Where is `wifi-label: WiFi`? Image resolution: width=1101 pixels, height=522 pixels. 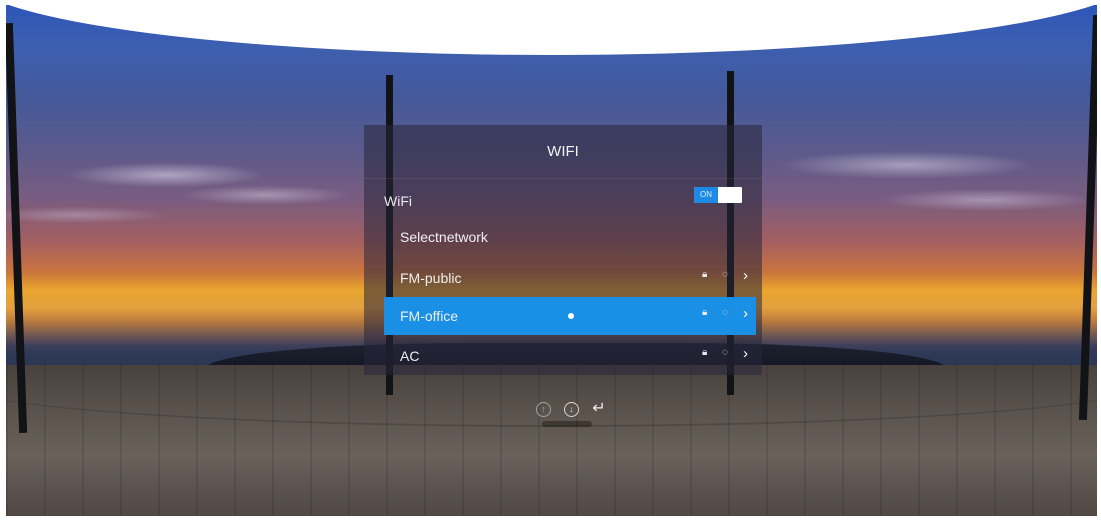
wifi-label: WiFi is located at coordinates (398, 201).